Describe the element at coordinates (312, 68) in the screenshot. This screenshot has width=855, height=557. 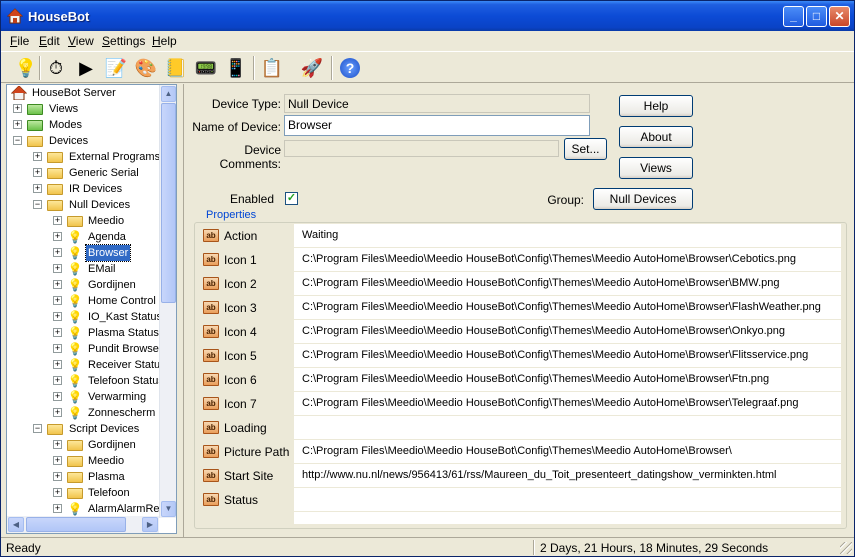
I see `rocket-tool-icon: 🚀` at that location.